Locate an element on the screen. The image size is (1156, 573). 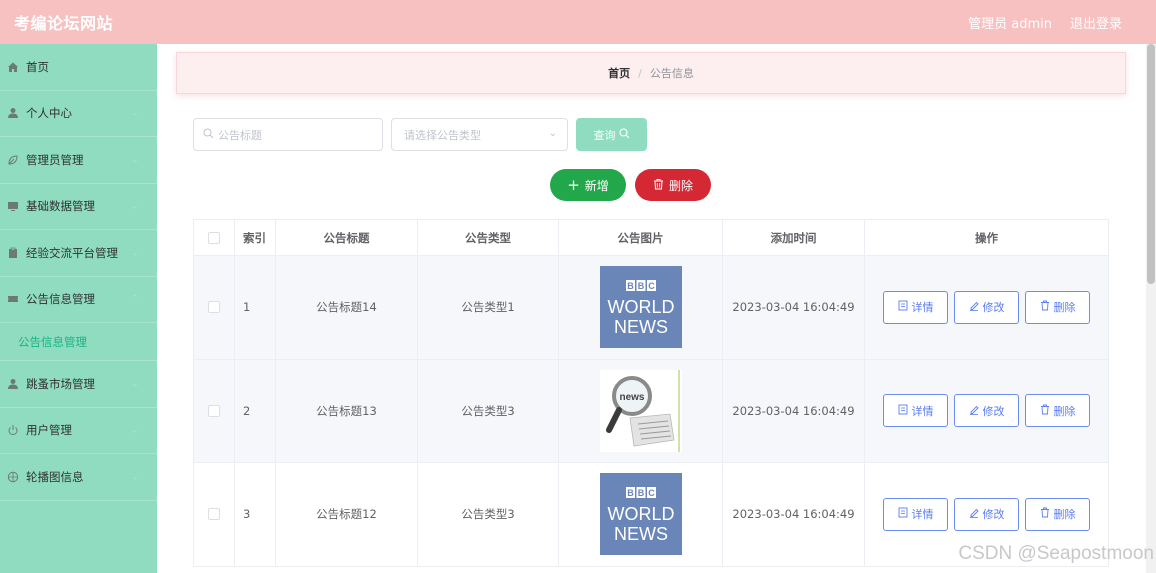
row-index: 2 is located at coordinates (255, 410).